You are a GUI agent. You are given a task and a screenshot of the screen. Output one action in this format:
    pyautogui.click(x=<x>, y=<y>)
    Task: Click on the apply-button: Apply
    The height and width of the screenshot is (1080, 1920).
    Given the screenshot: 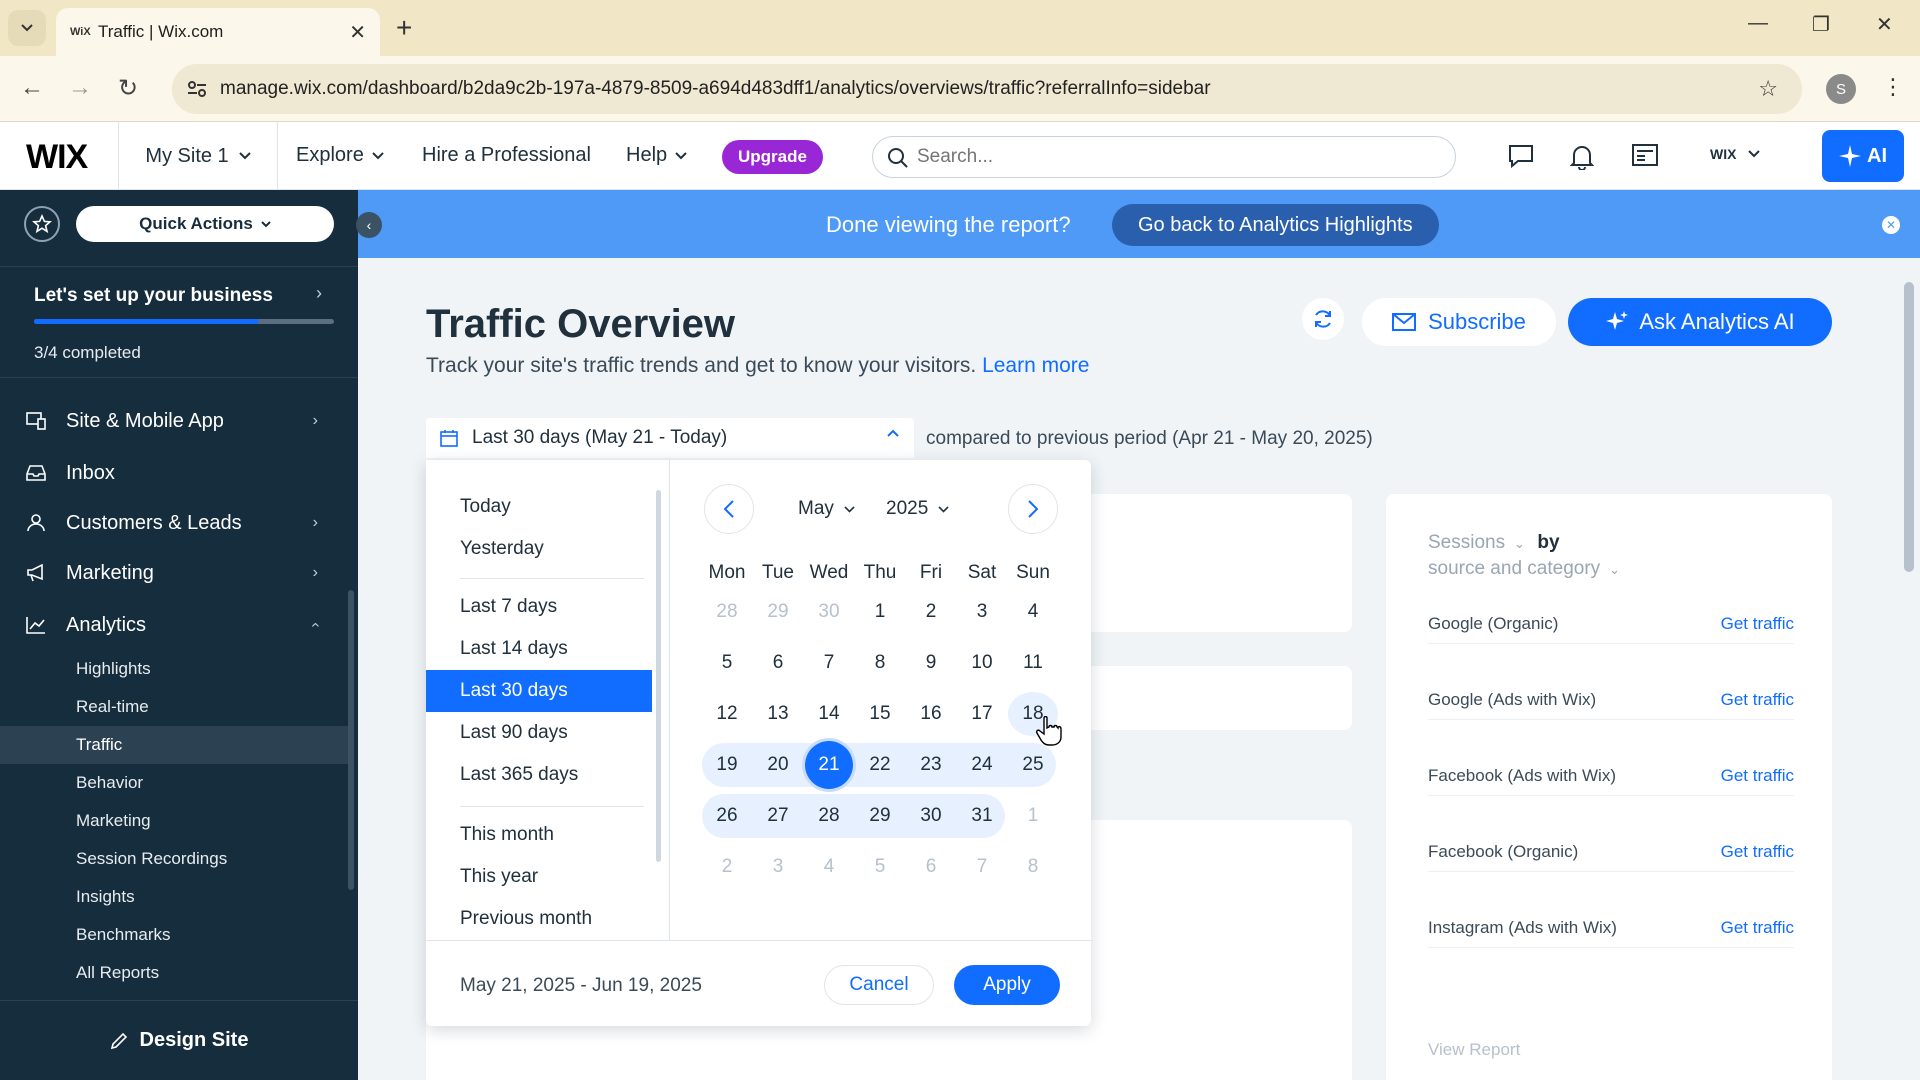 What is the action you would take?
    pyautogui.click(x=1007, y=985)
    